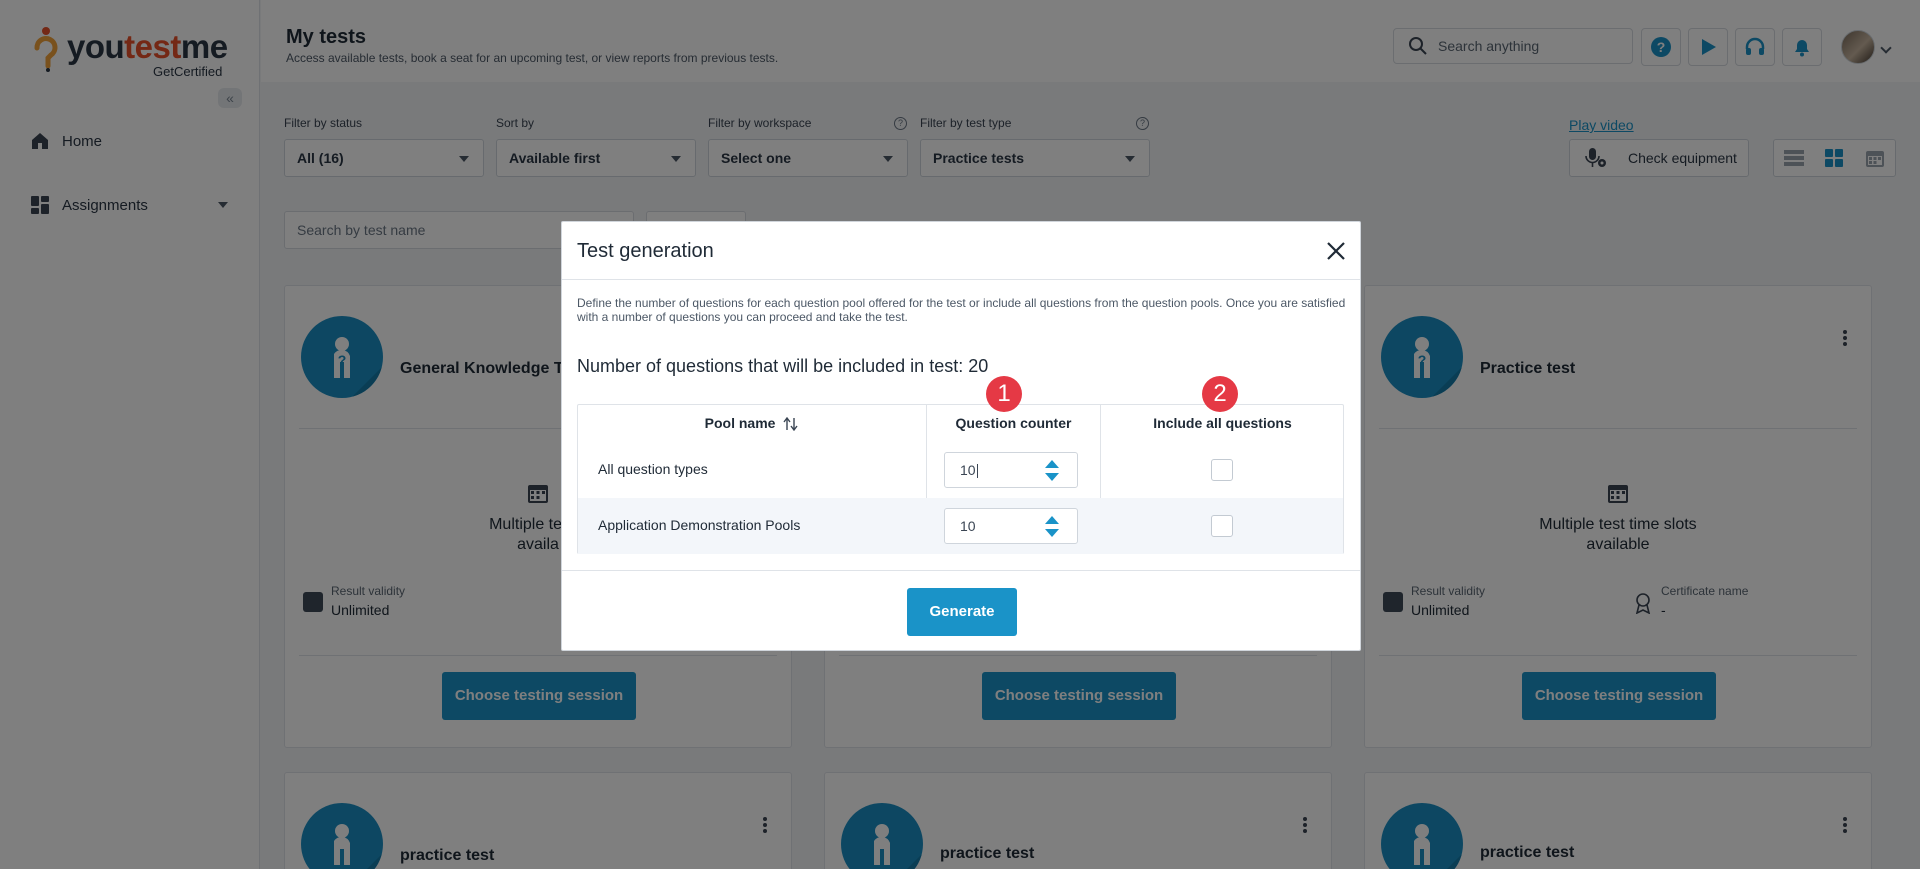 This screenshot has height=869, width=1920. Describe the element at coordinates (752, 423) in the screenshot. I see `pool-name-header: Pool name` at that location.